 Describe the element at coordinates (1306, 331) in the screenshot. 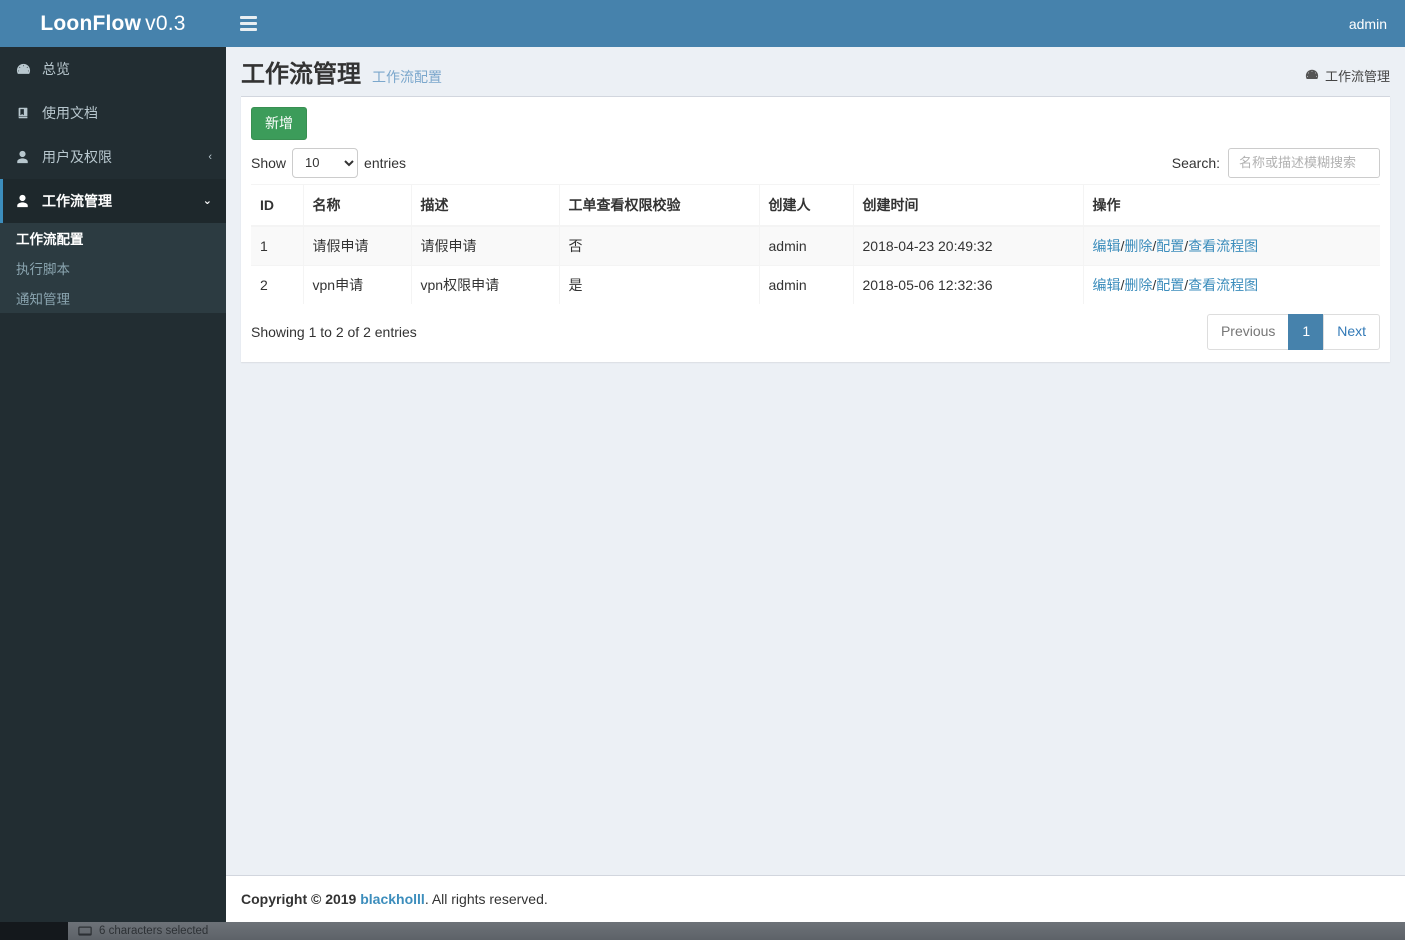

I see `pagination-page-1: 1` at that location.